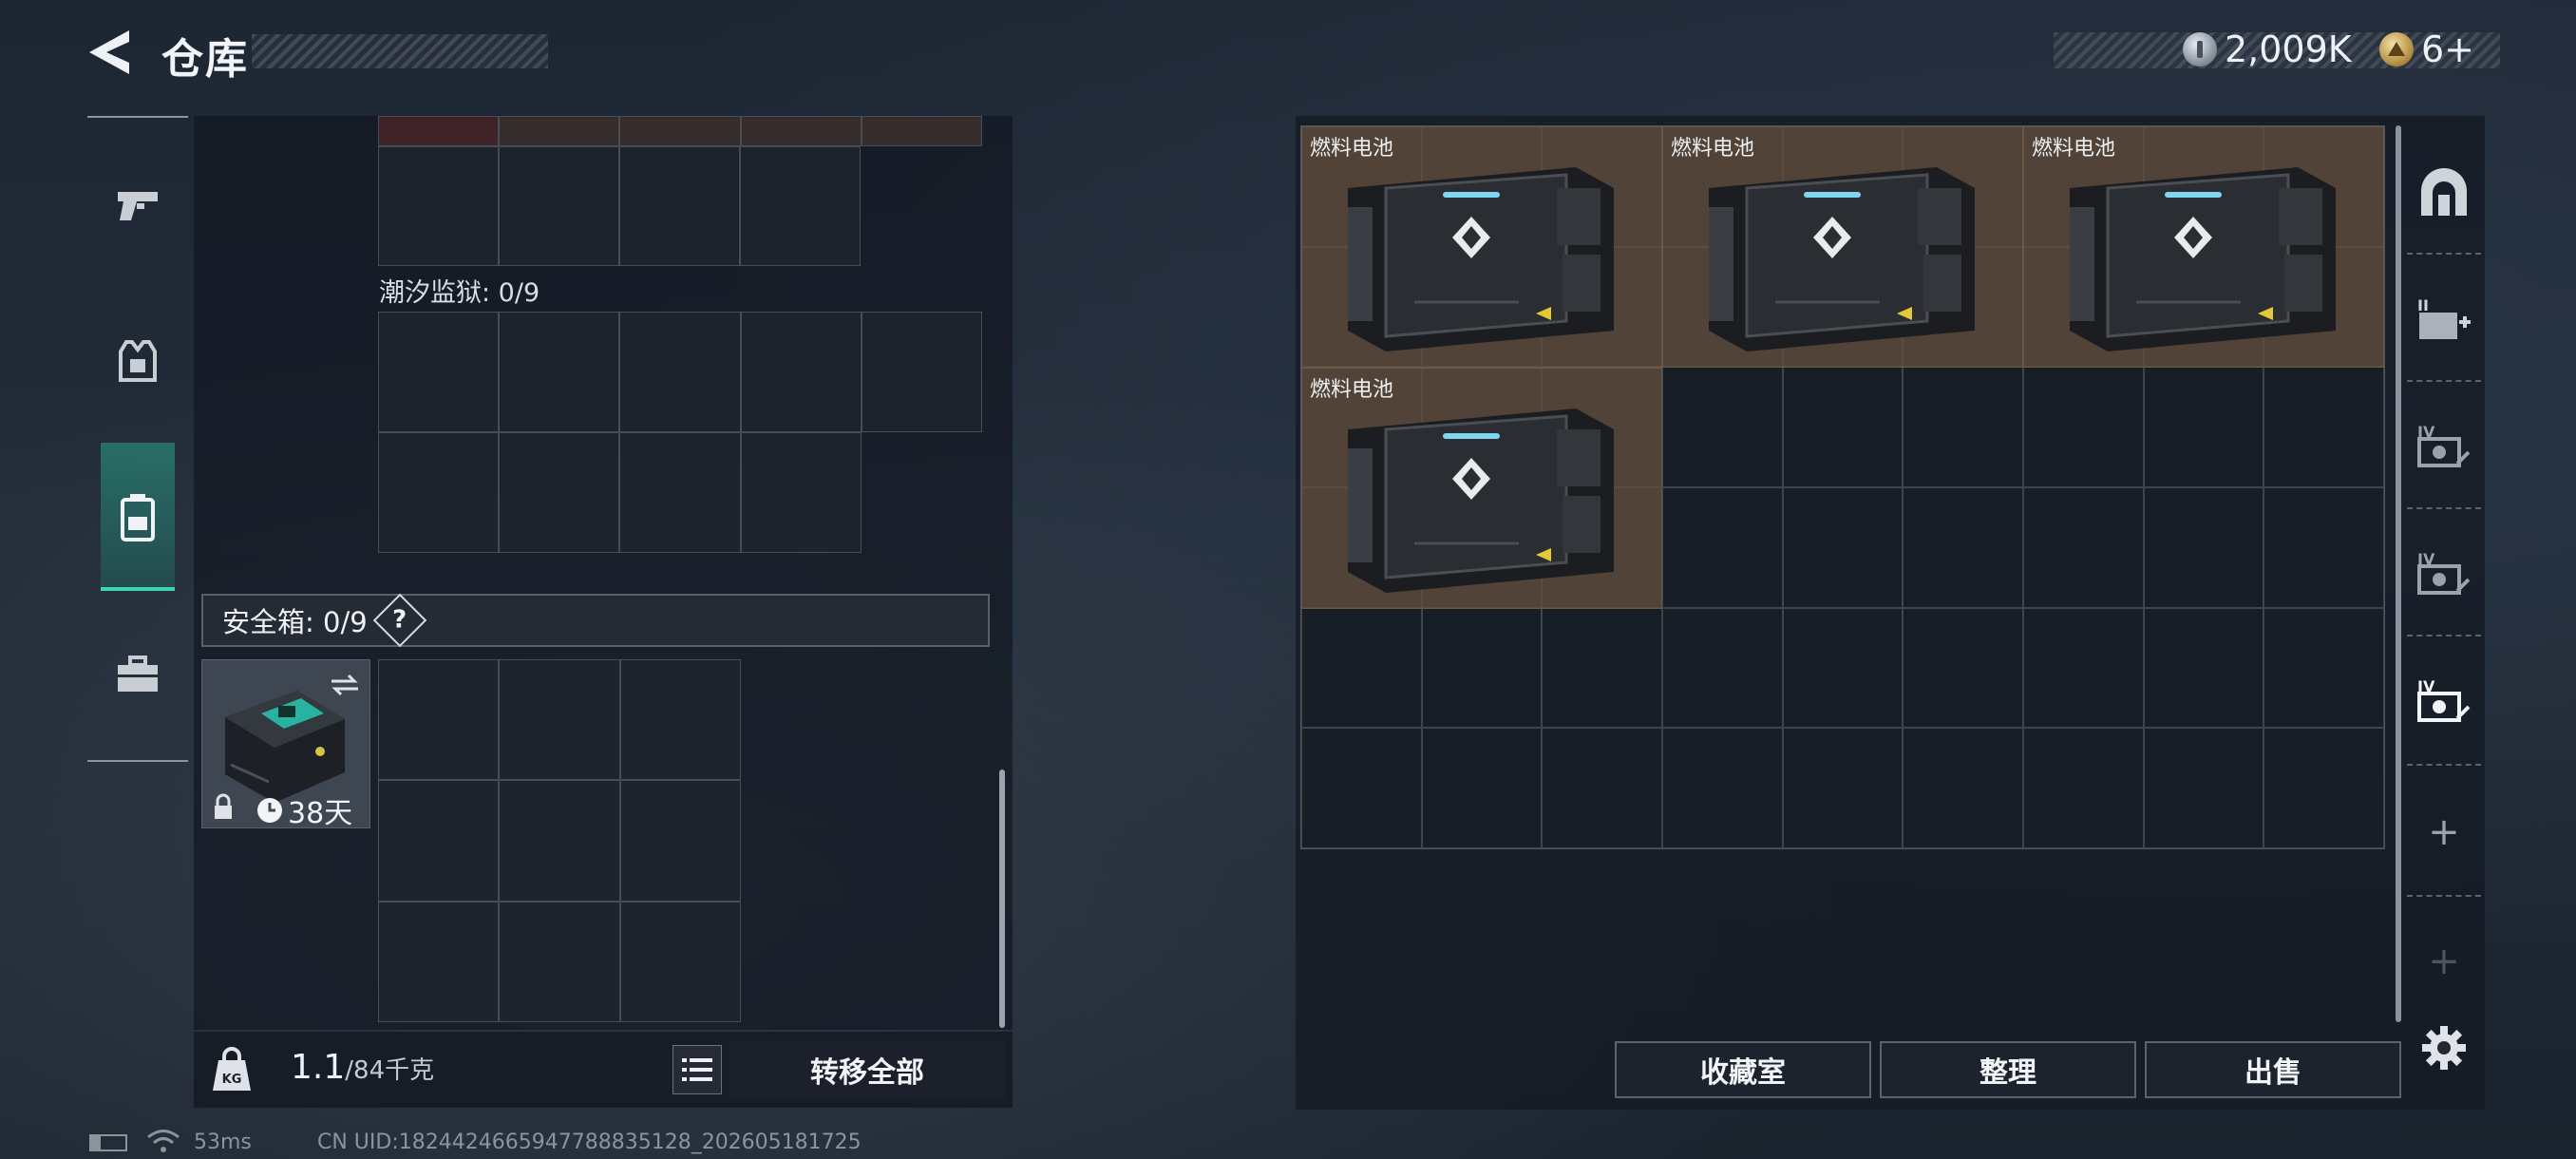 This screenshot has width=2576, height=1159. I want to click on organize-button: 整理, so click(2008, 1069).